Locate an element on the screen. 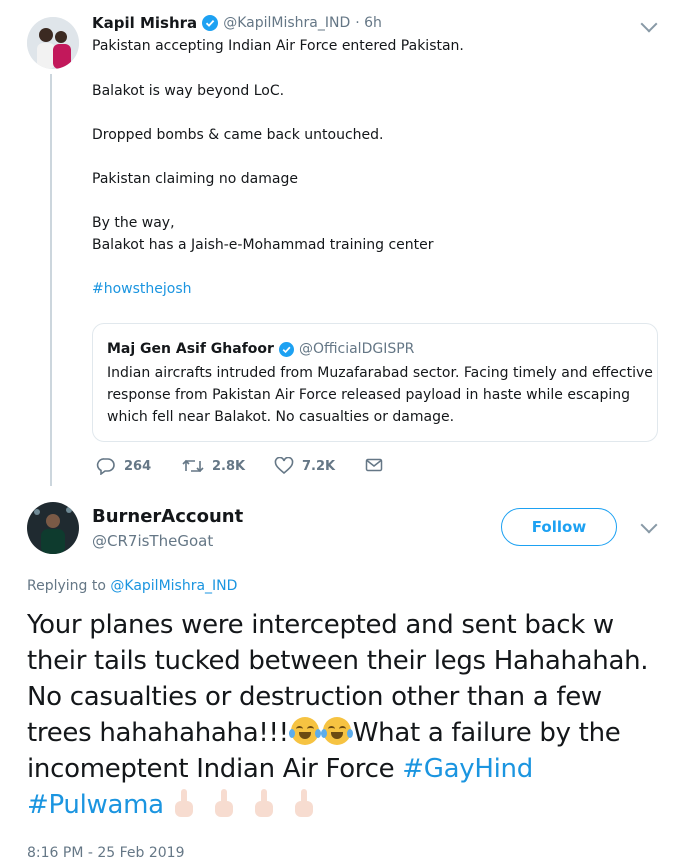 The width and height of the screenshot is (687, 861). kapil-mishra-avatar is located at coordinates (53, 43).